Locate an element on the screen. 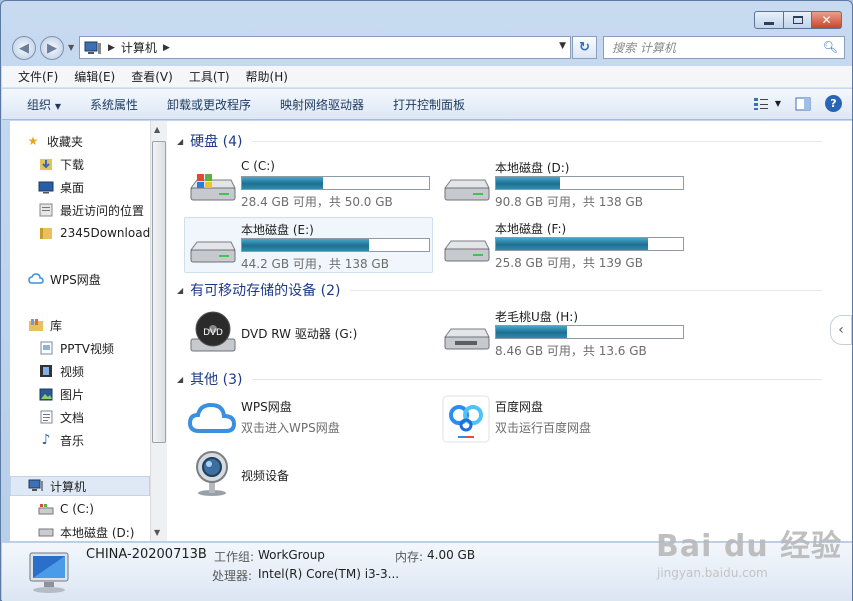 This screenshot has width=853, height=601. sidebar-item-pictures: 图片 is located at coordinates (94, 394).